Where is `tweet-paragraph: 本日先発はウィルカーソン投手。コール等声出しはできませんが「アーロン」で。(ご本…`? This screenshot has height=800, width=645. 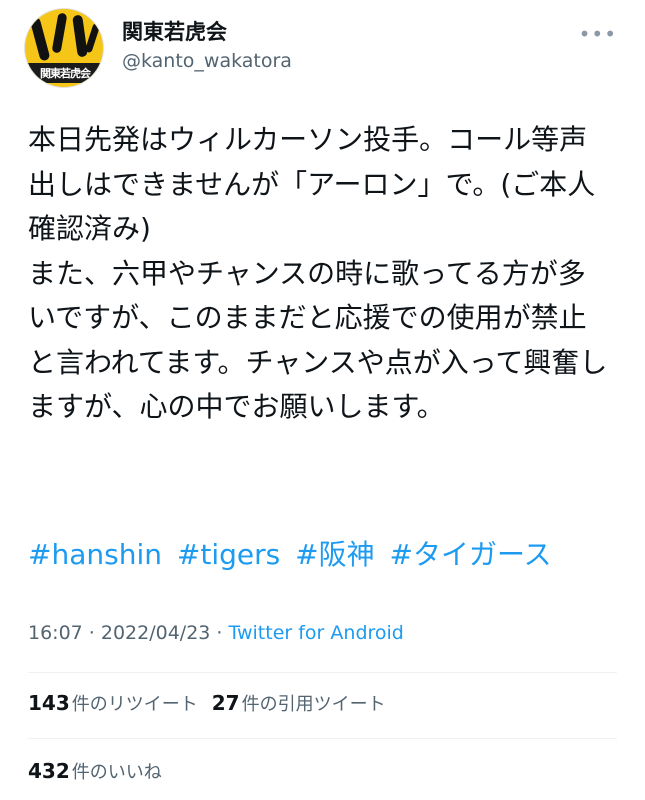 tweet-paragraph: 本日先発はウィルカーソン投手。コール等声出しはできませんが「アーロン」で。(ご本… is located at coordinates (312, 184).